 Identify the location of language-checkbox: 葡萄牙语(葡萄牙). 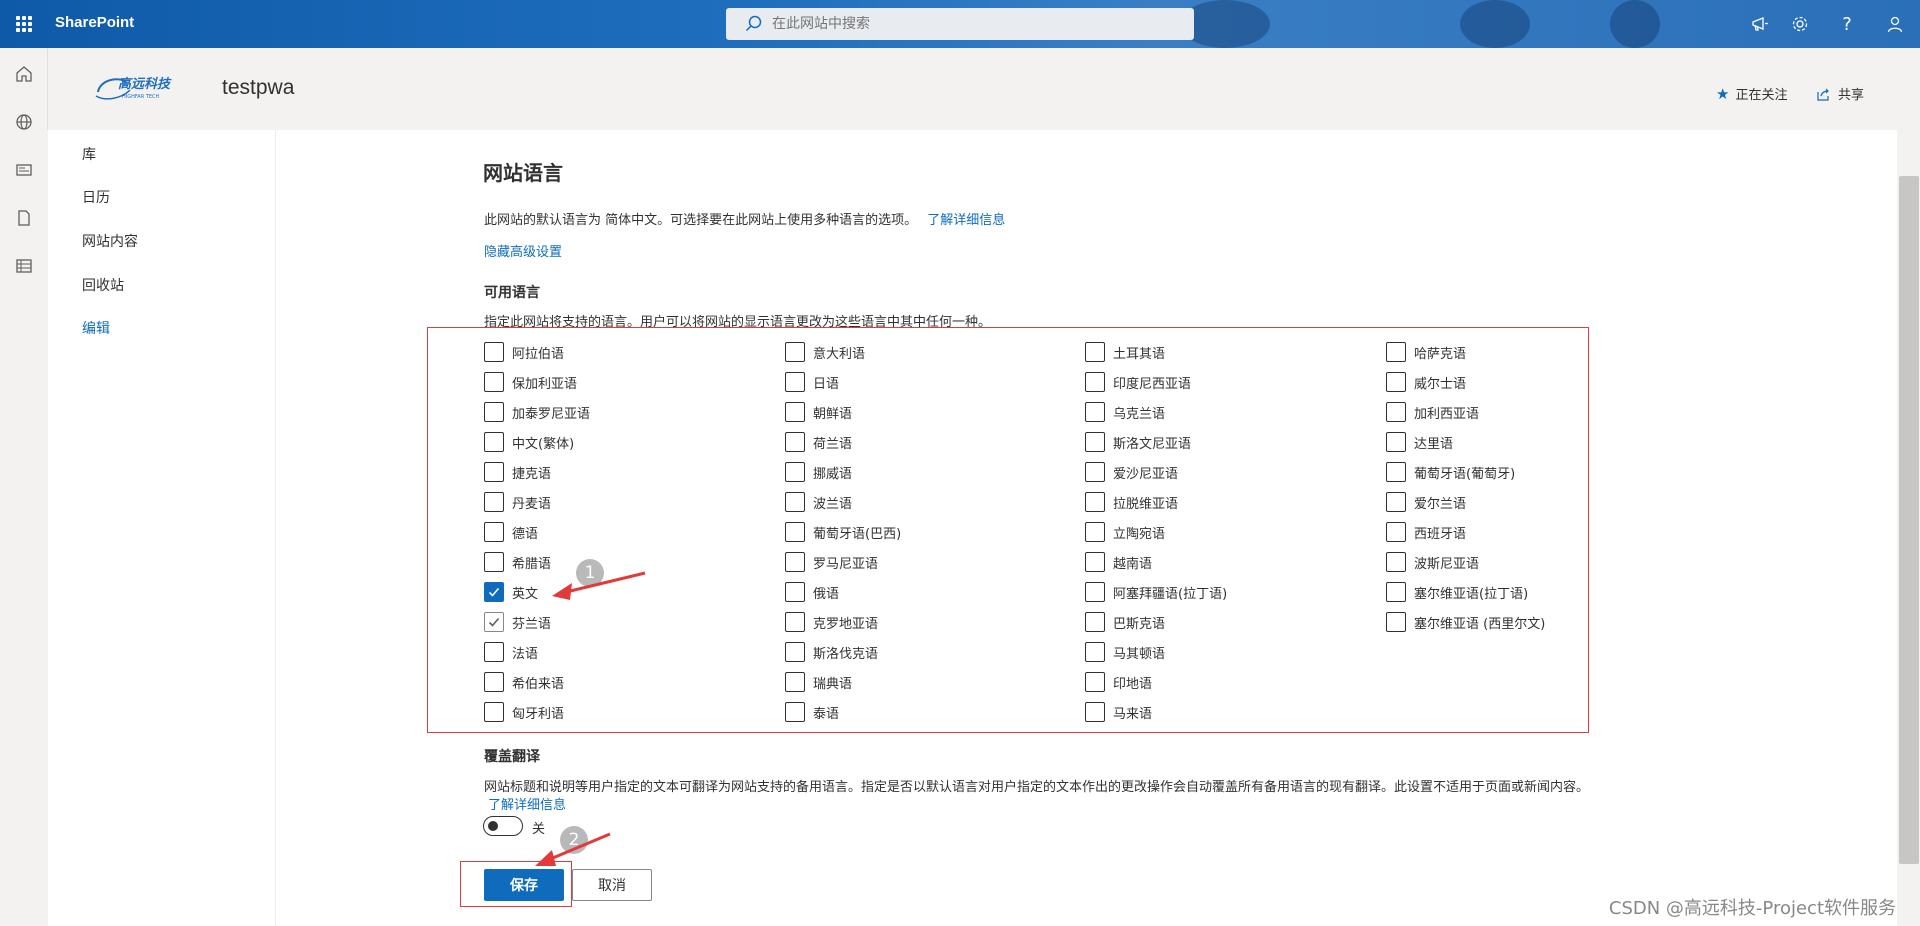
(1450, 472).